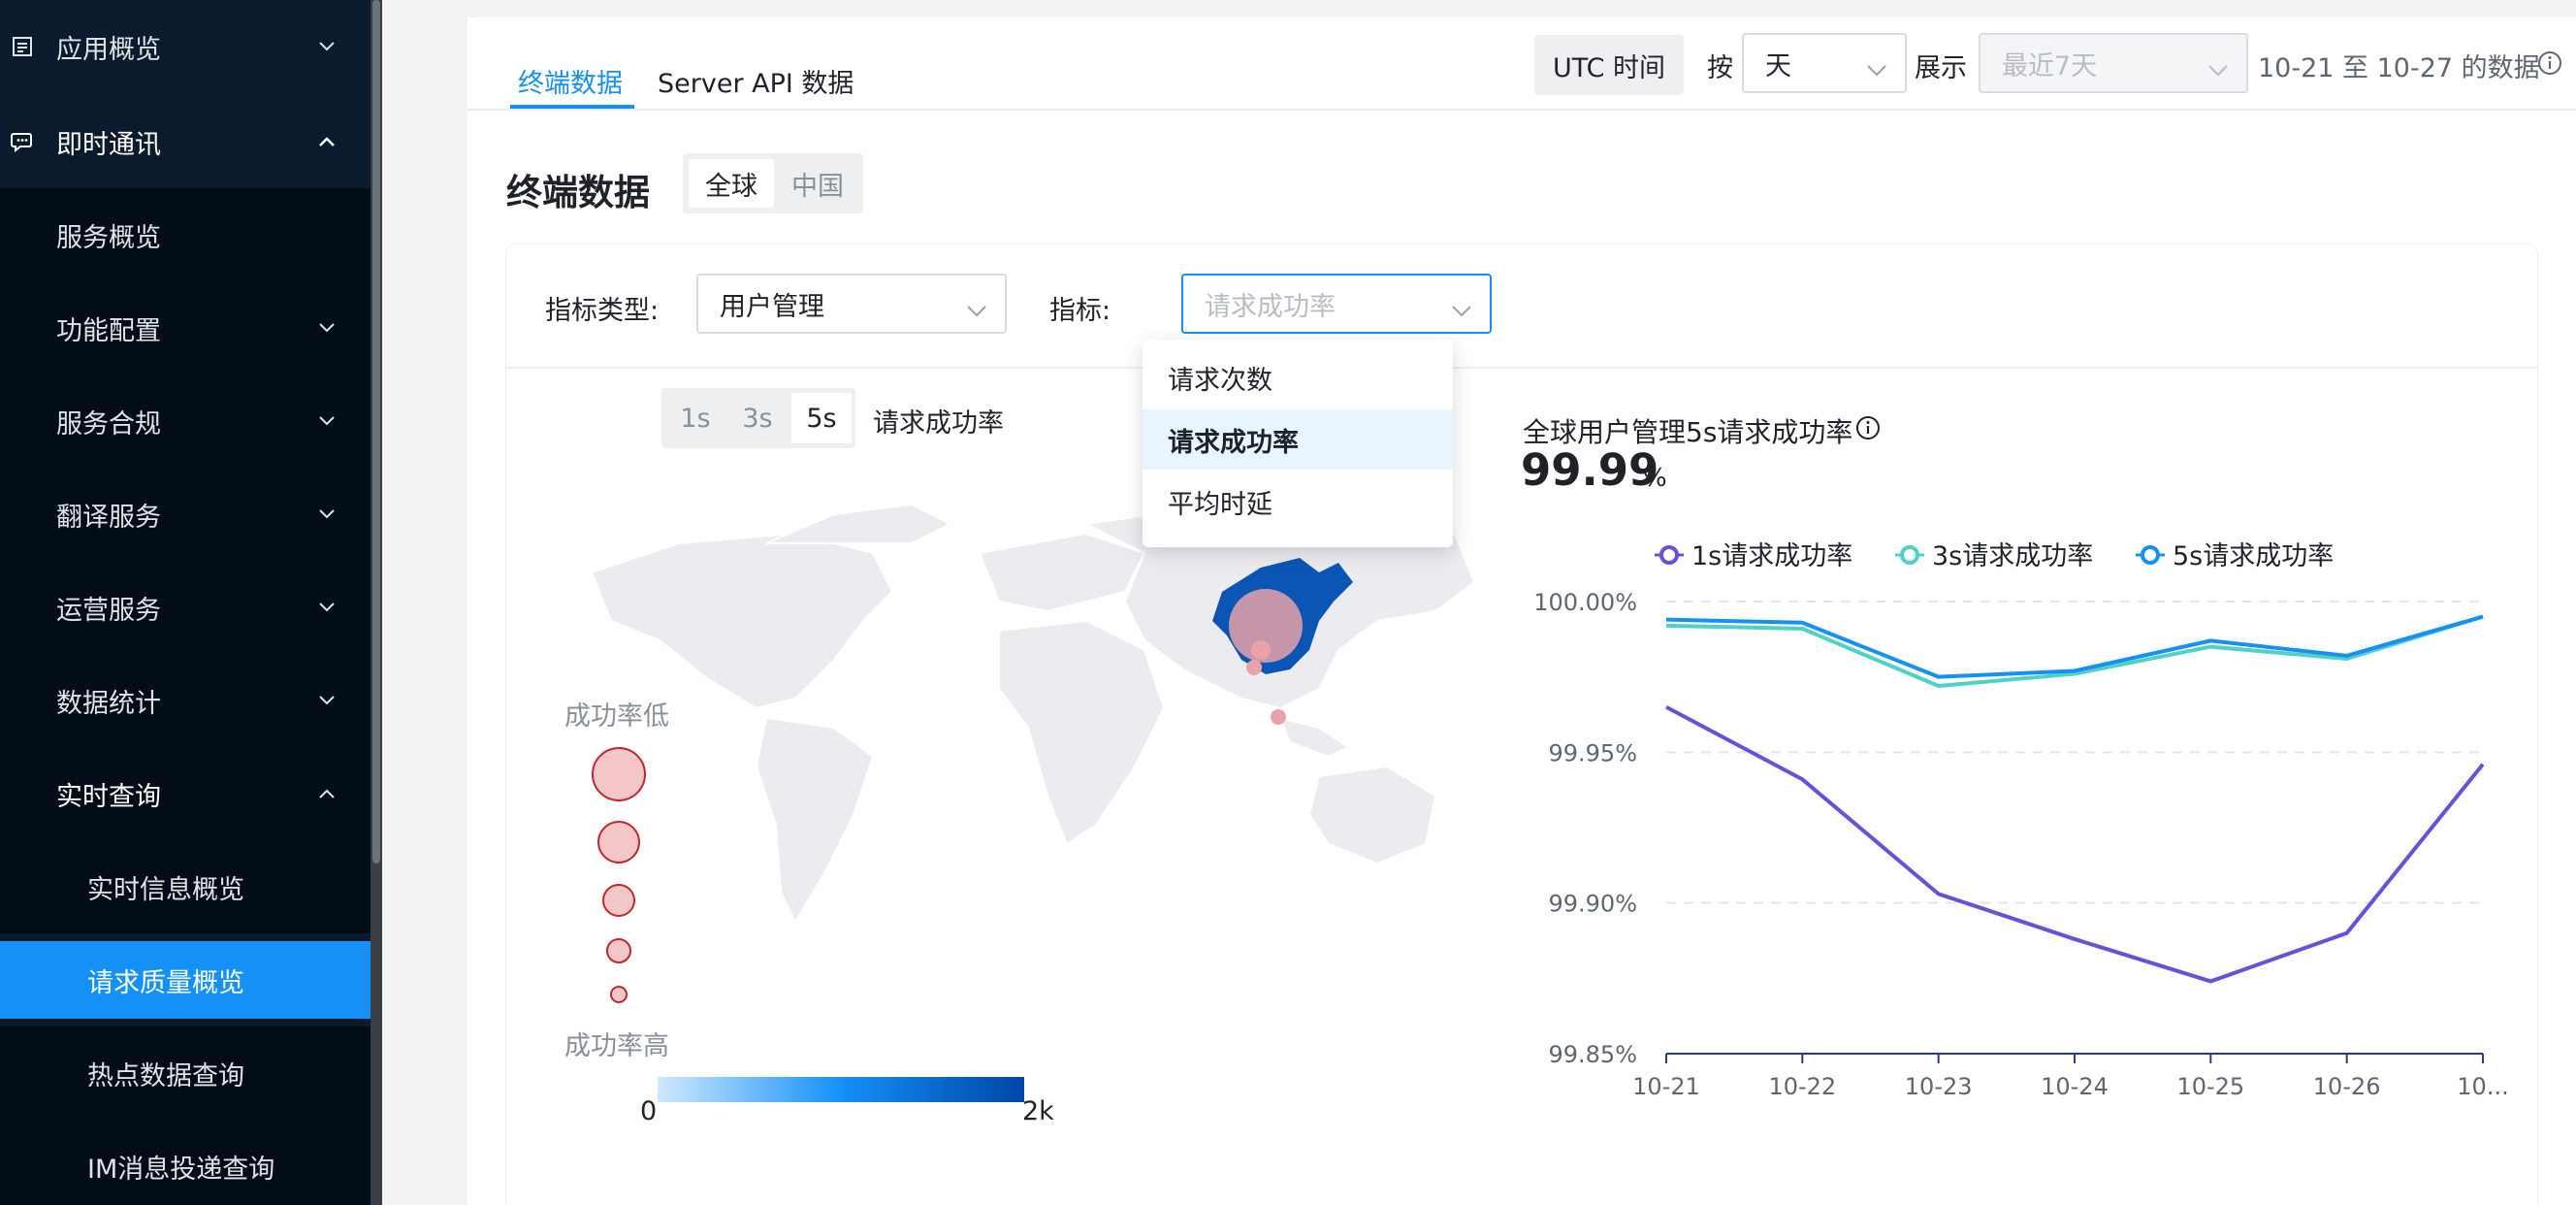  Describe the element at coordinates (2235, 556) in the screenshot. I see `legend-item-3: 5s请求成功率` at that location.